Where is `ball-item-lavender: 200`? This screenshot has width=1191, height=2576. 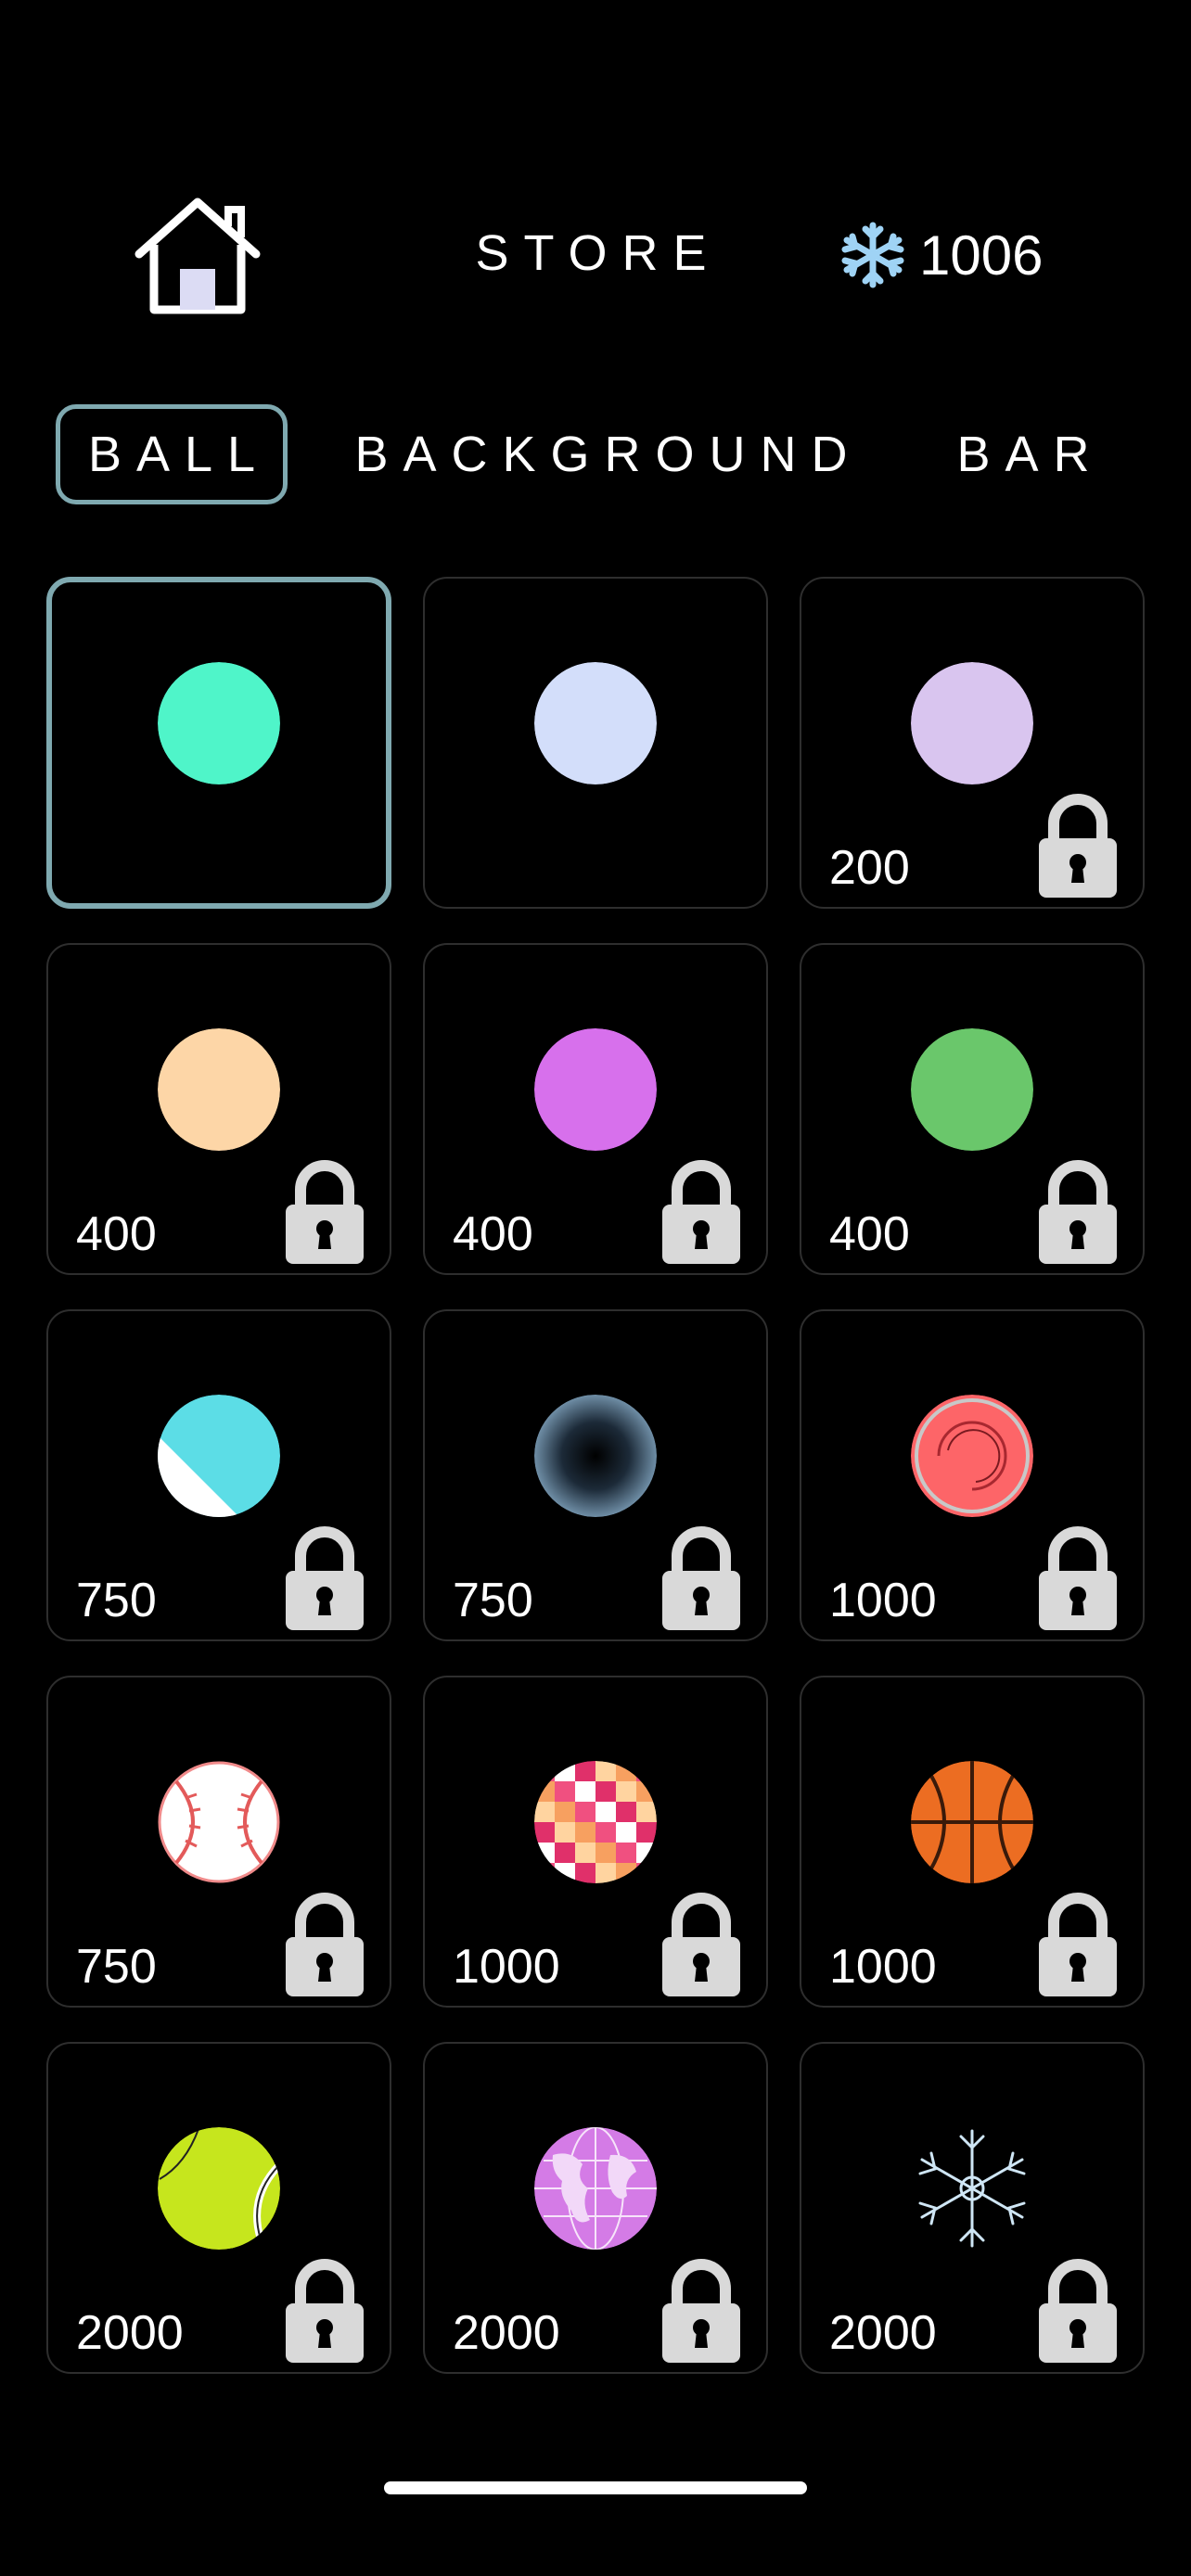 ball-item-lavender: 200 is located at coordinates (973, 743).